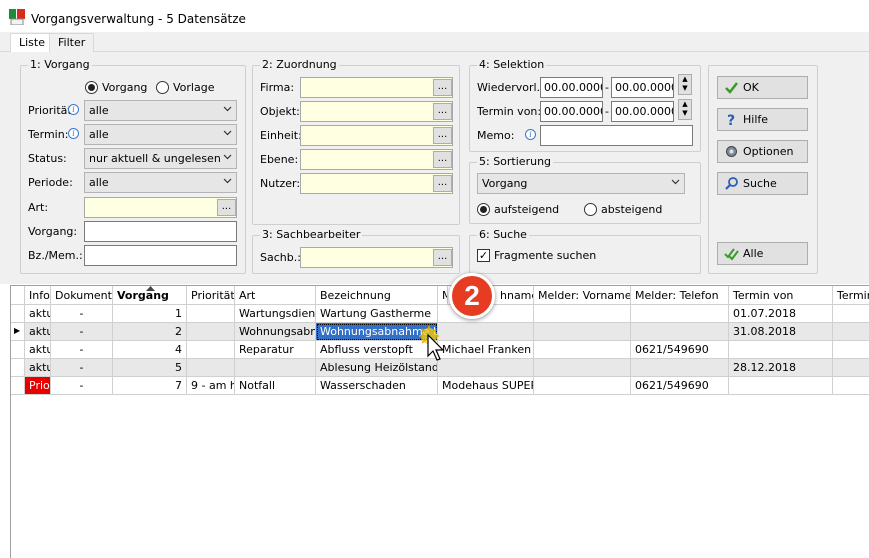  What do you see at coordinates (781, 368) in the screenshot?
I see `cell-termin-von: 28.12.2018` at bounding box center [781, 368].